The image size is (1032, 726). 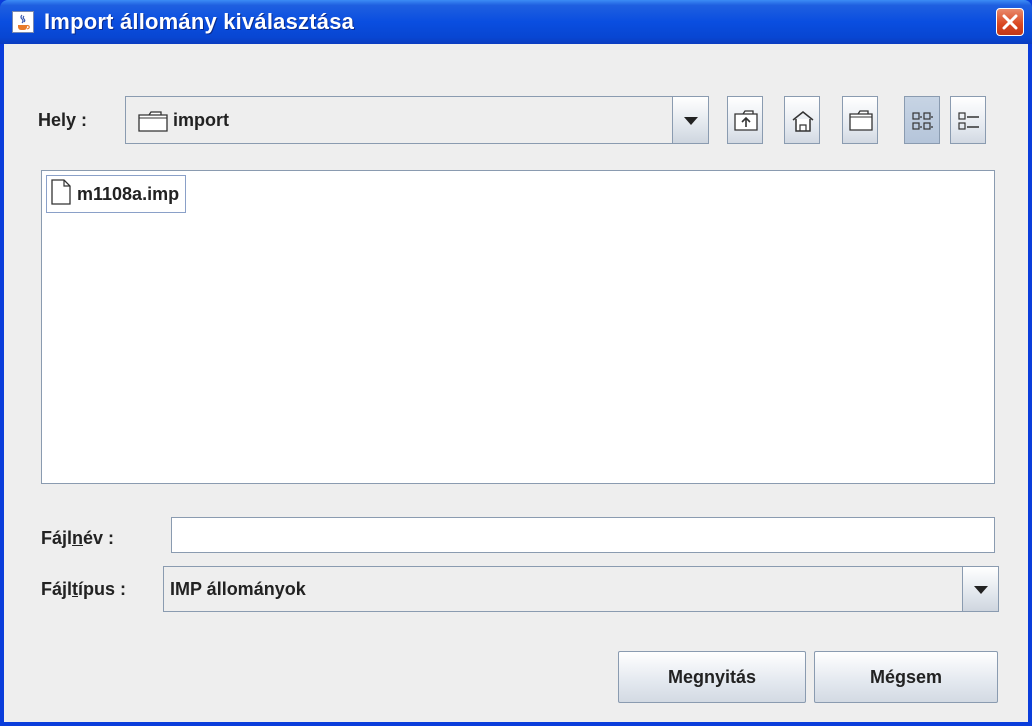 What do you see at coordinates (57, 538) in the screenshot?
I see `filename-label-prefix: Fájl` at bounding box center [57, 538].